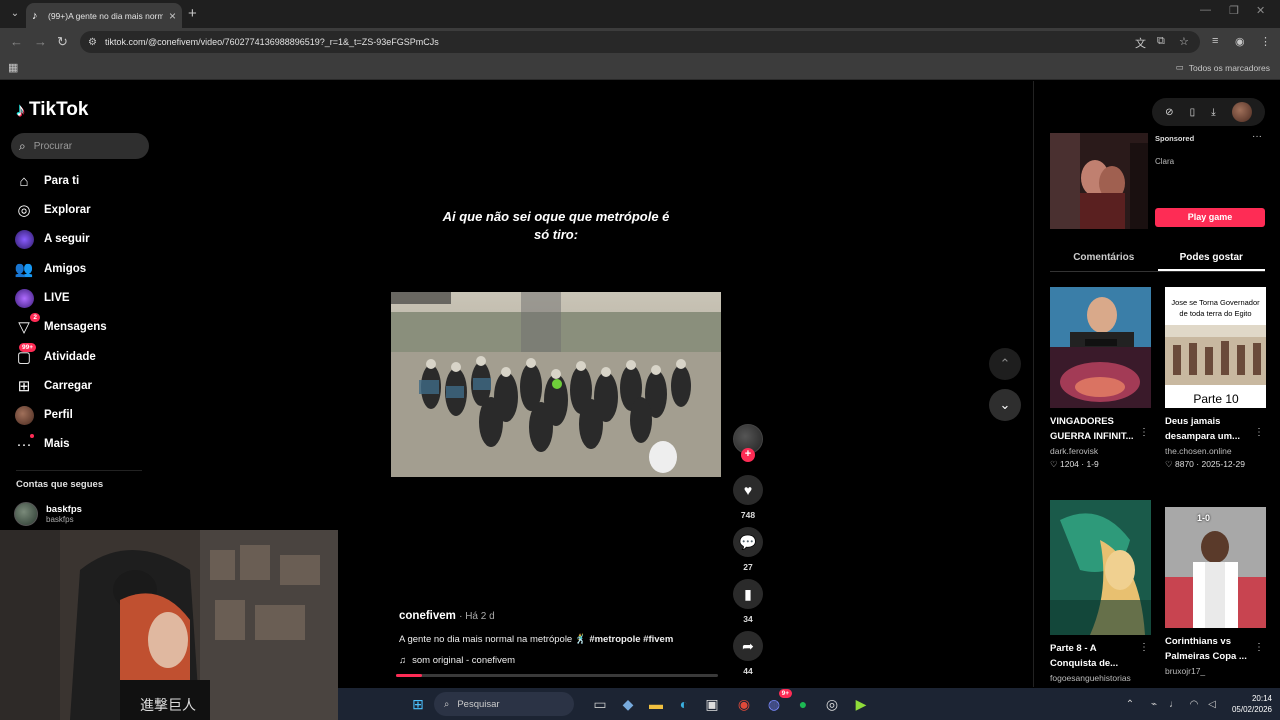  Describe the element at coordinates (104, 15) in the screenshot. I see `browser-tab: ♪ (99+)A gente no dia mais norm ×` at that location.